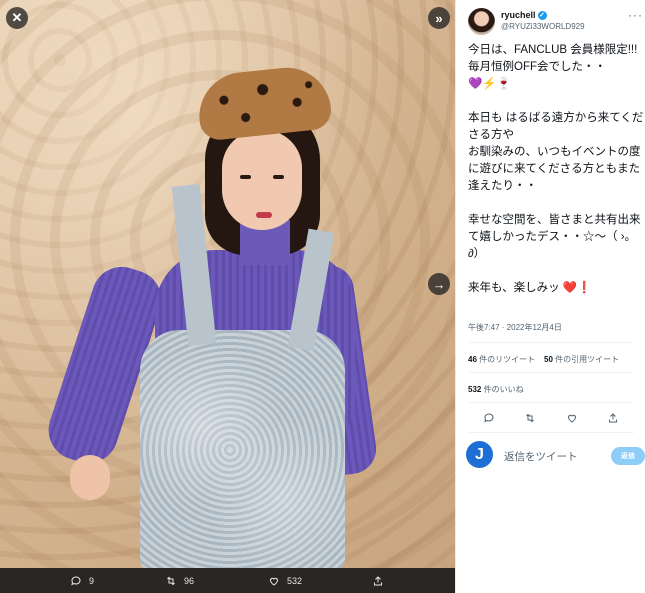 The width and height of the screenshot is (645, 593). I want to click on quote-stat: 50 件の引用ツイート, so click(581, 359).